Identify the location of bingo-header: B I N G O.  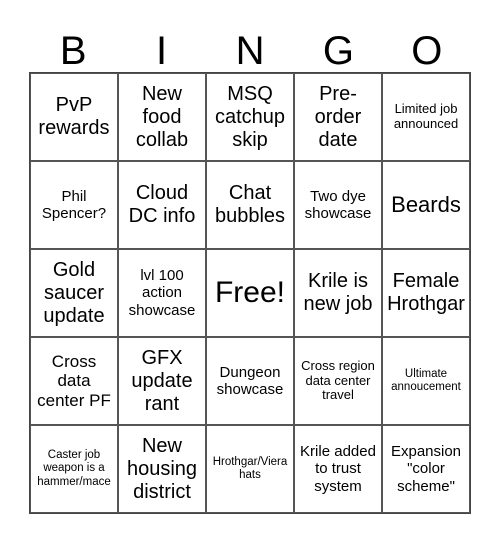
(250, 51).